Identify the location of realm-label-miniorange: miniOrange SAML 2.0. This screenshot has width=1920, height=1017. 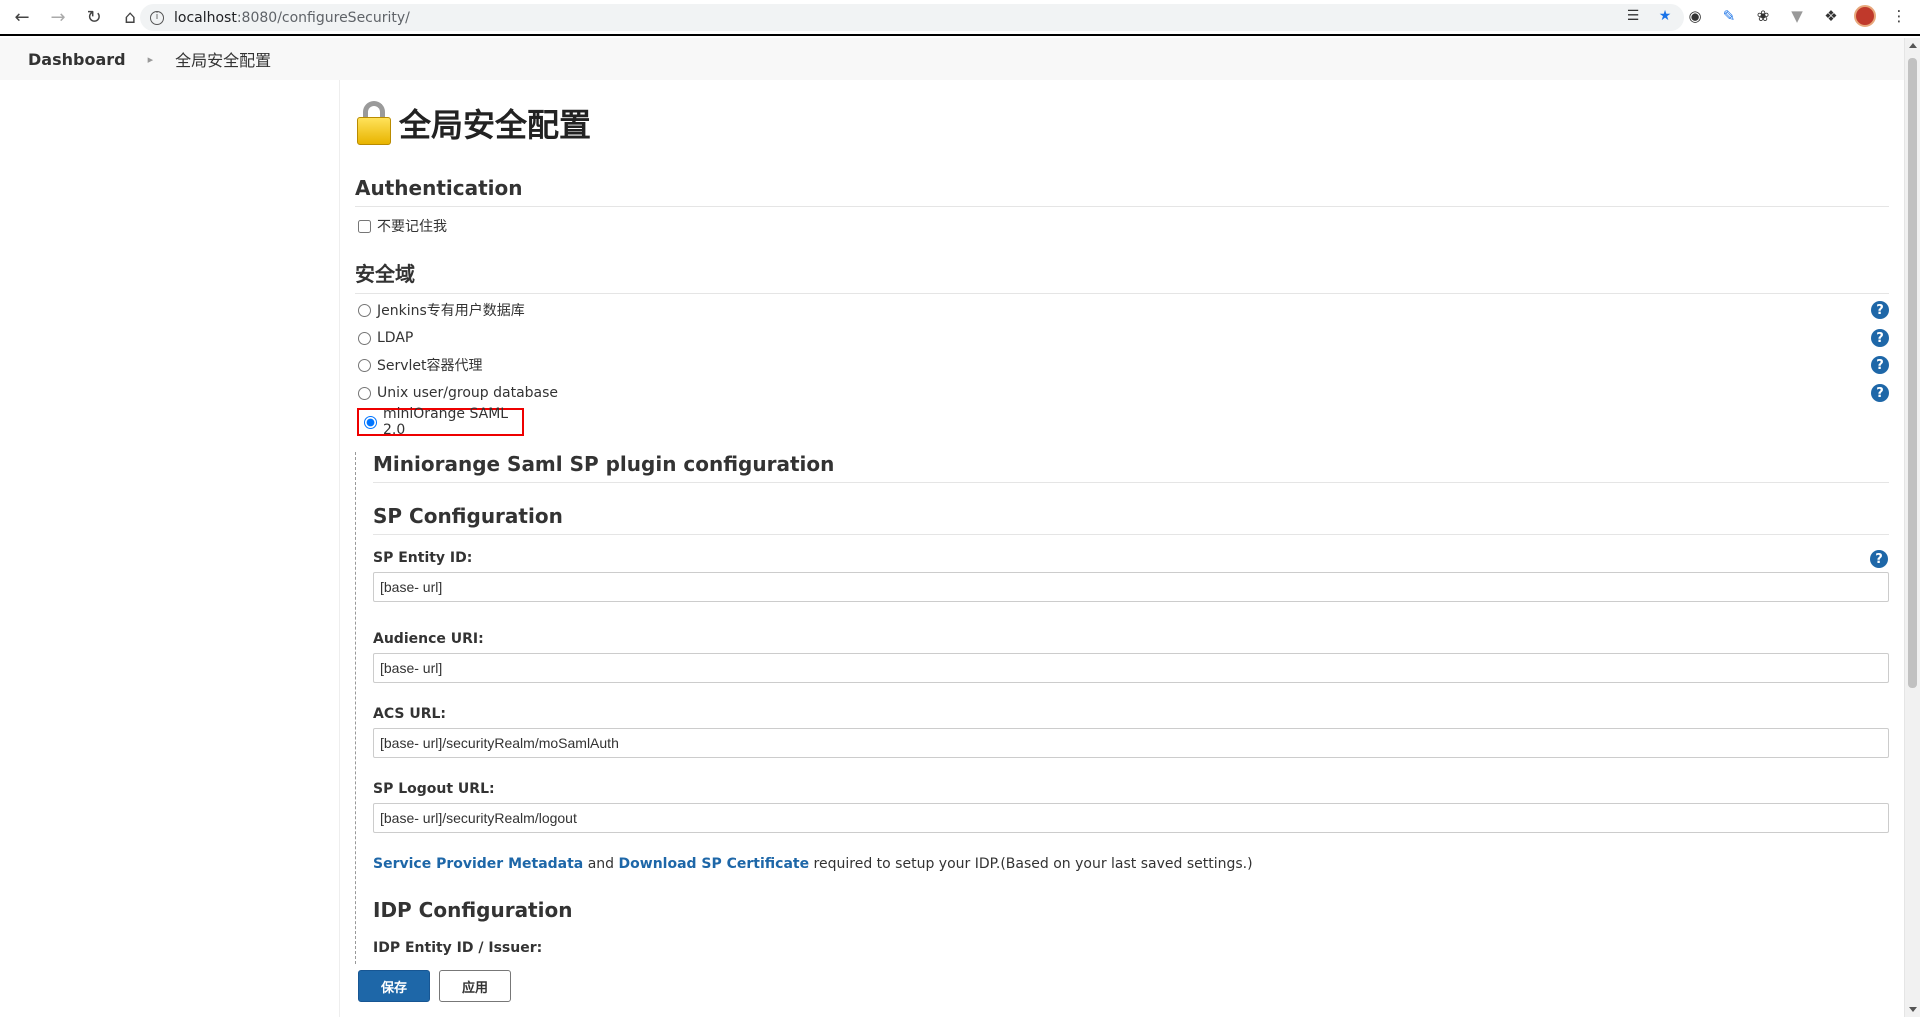
(452, 422).